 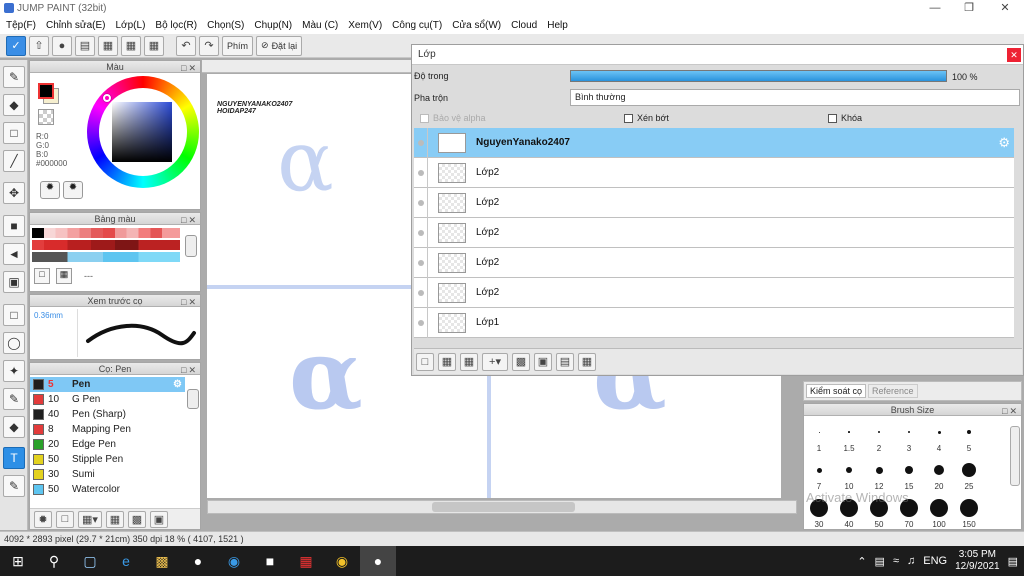 What do you see at coordinates (177, 384) in the screenshot?
I see `gear-icon: ⚙` at bounding box center [177, 384].